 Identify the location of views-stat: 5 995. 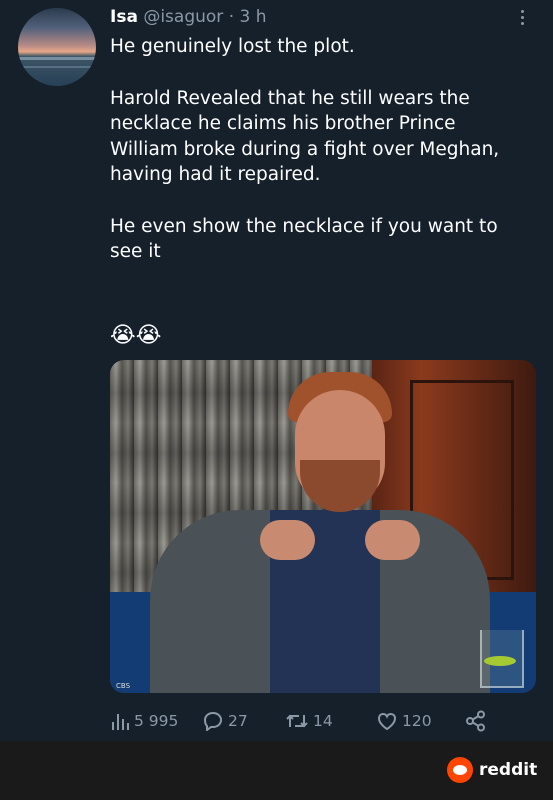
(144, 721).